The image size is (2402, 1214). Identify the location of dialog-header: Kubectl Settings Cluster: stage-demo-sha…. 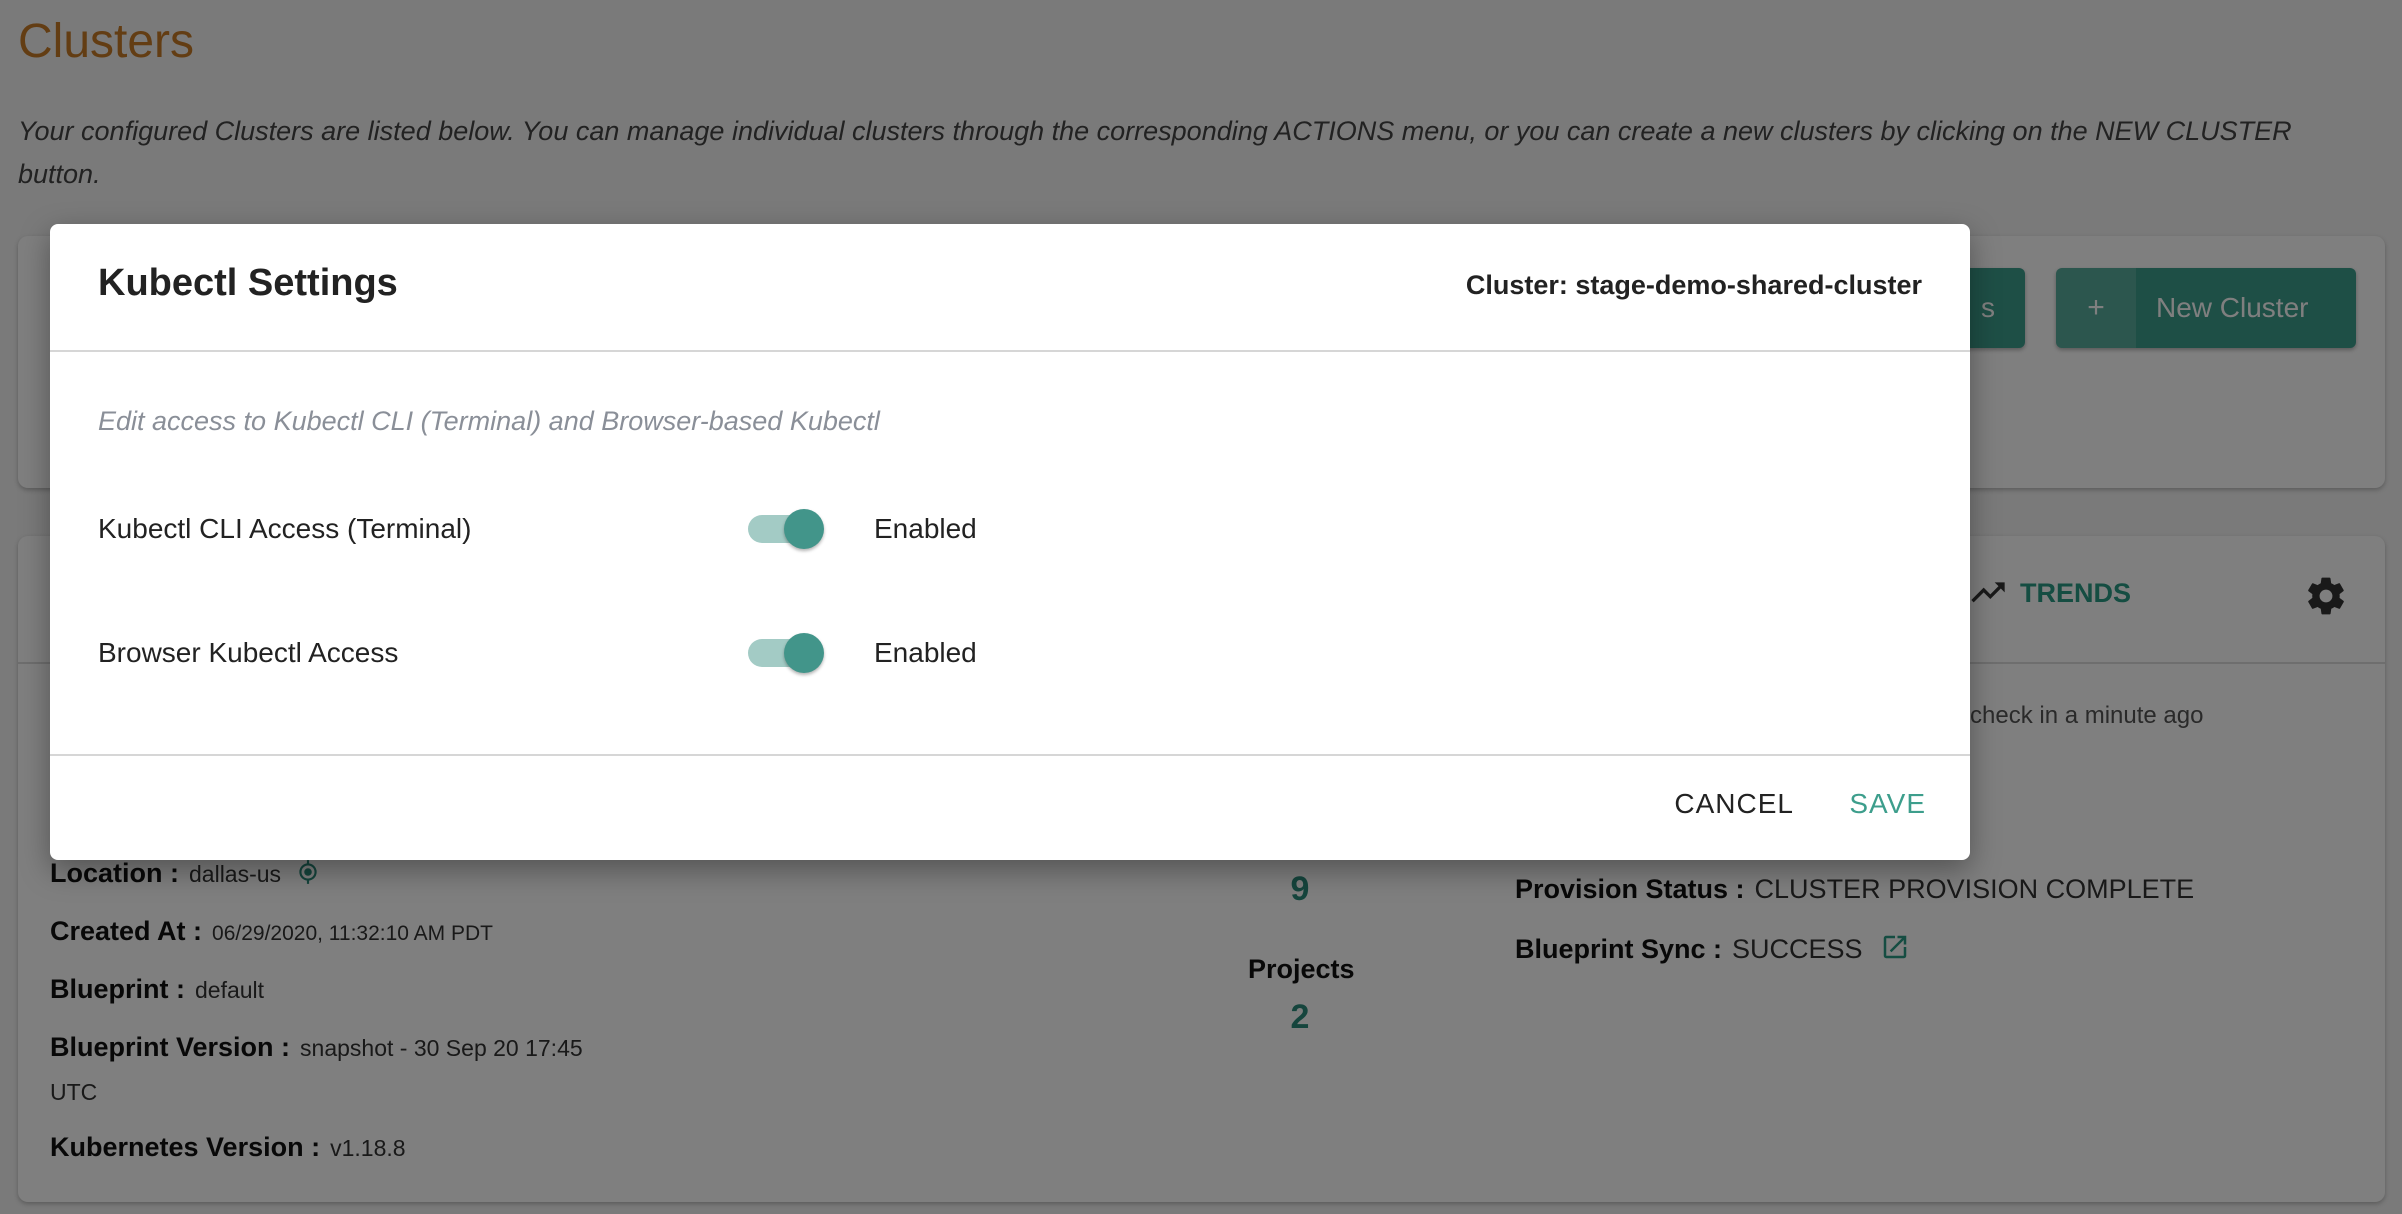
(1010, 288).